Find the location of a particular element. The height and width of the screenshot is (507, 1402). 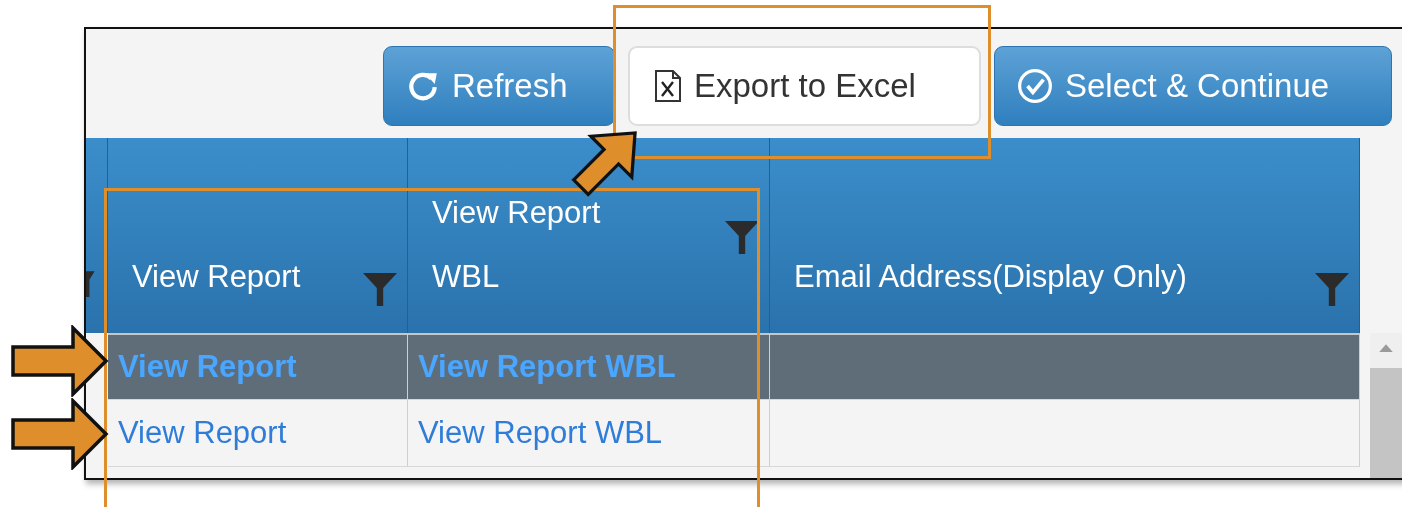

report-link: View Report is located at coordinates (202, 433).